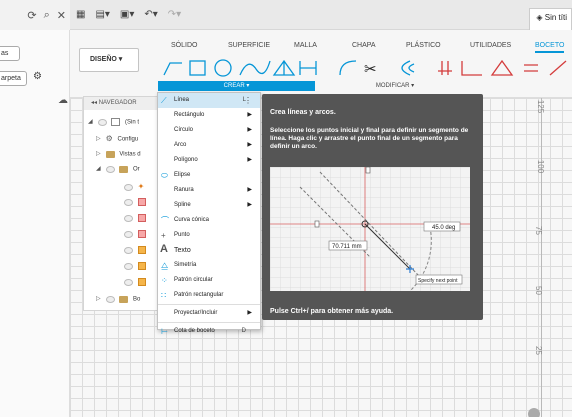 This screenshot has width=572, height=417. I want to click on menu-item-label: Punto, so click(182, 235).